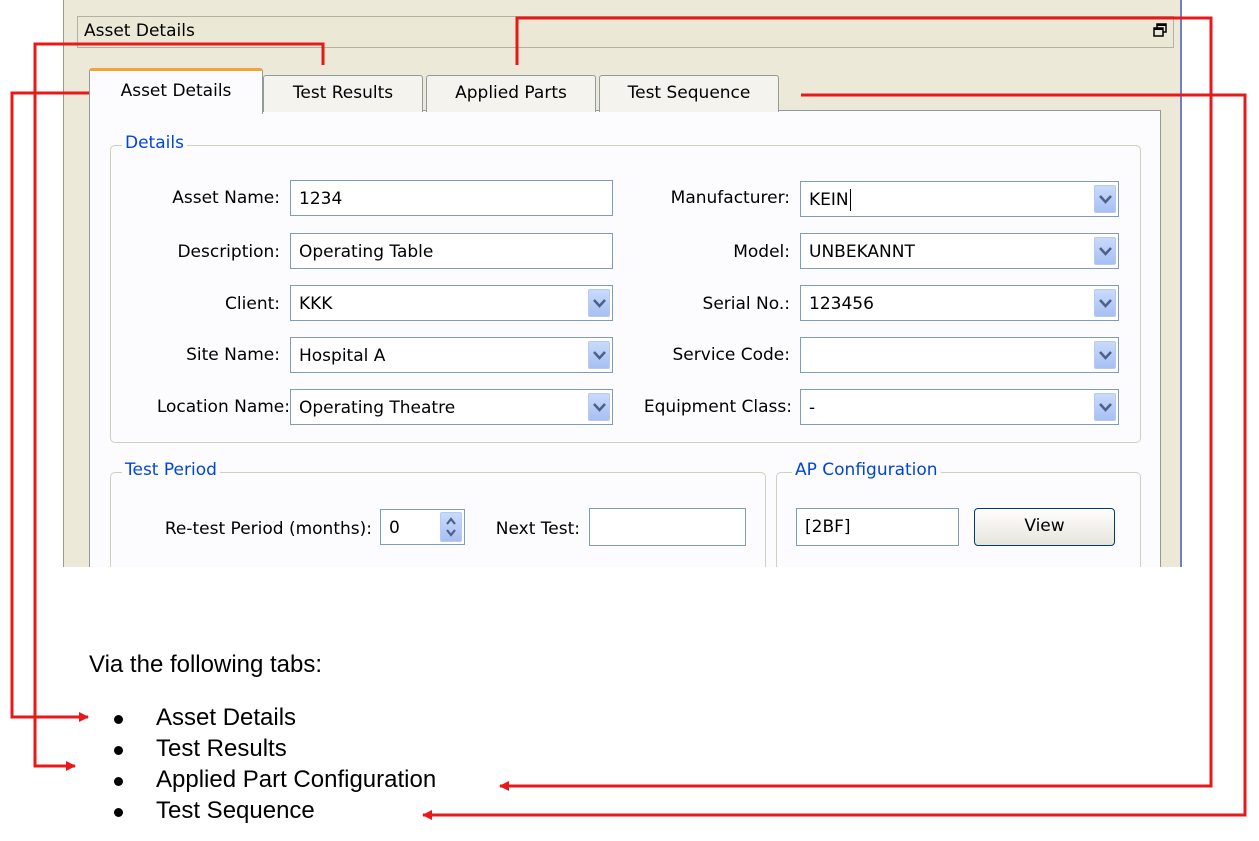  I want to click on tab-asset-details: Asset Details, so click(176, 91).